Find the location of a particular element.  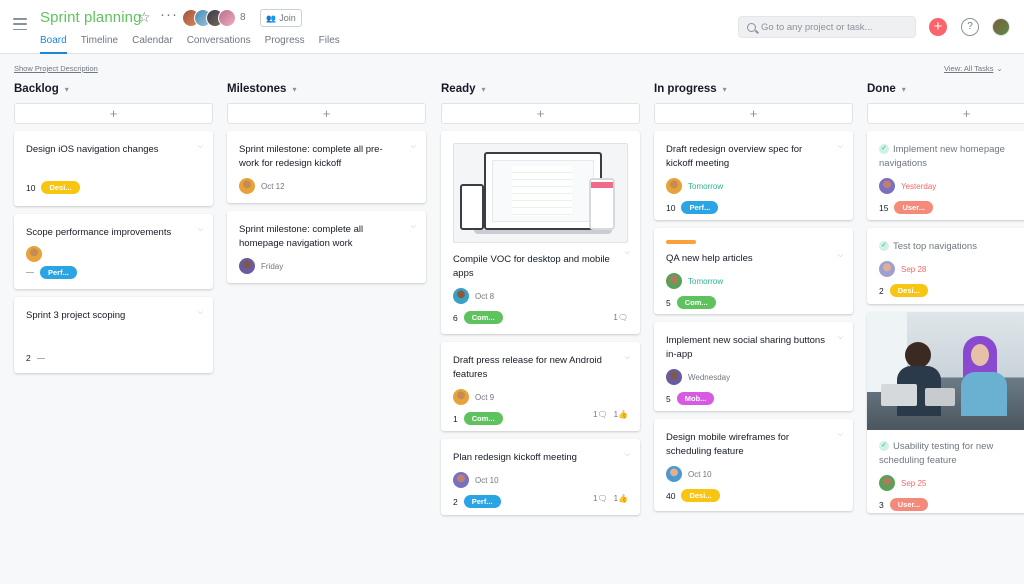

hamburger-menu-icon is located at coordinates (20, 24).